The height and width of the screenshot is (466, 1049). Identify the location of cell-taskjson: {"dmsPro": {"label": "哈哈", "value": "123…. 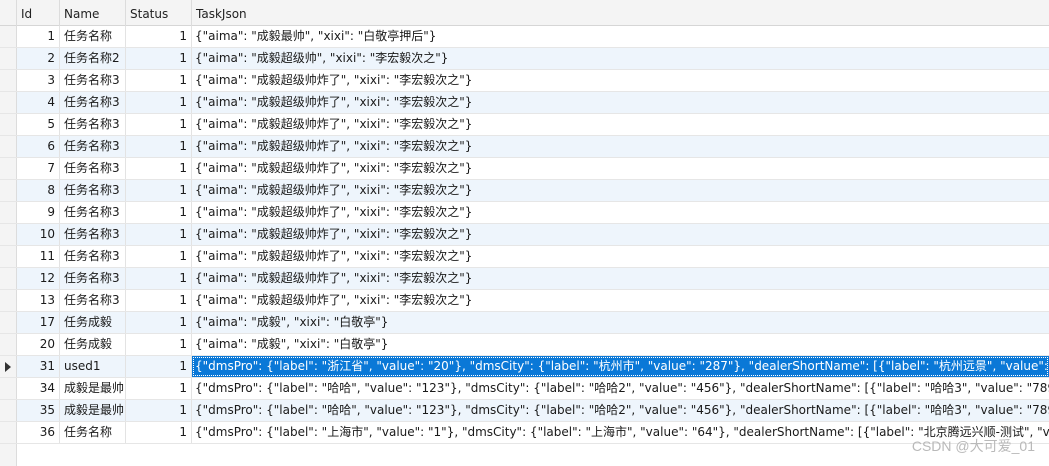
(620, 410).